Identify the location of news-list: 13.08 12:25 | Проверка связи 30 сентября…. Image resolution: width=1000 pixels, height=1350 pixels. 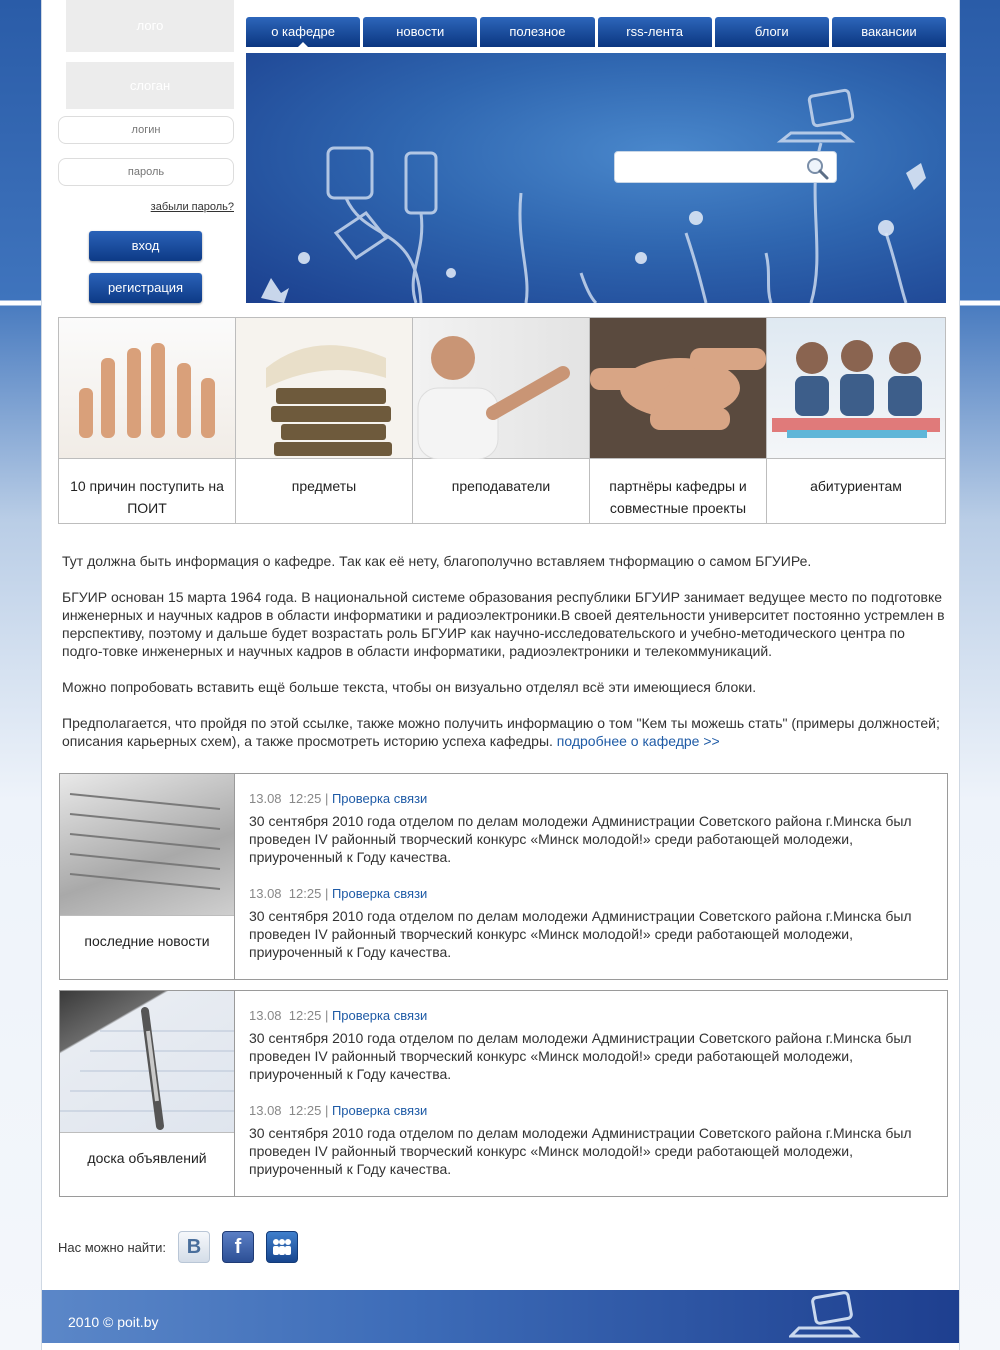
(591, 876).